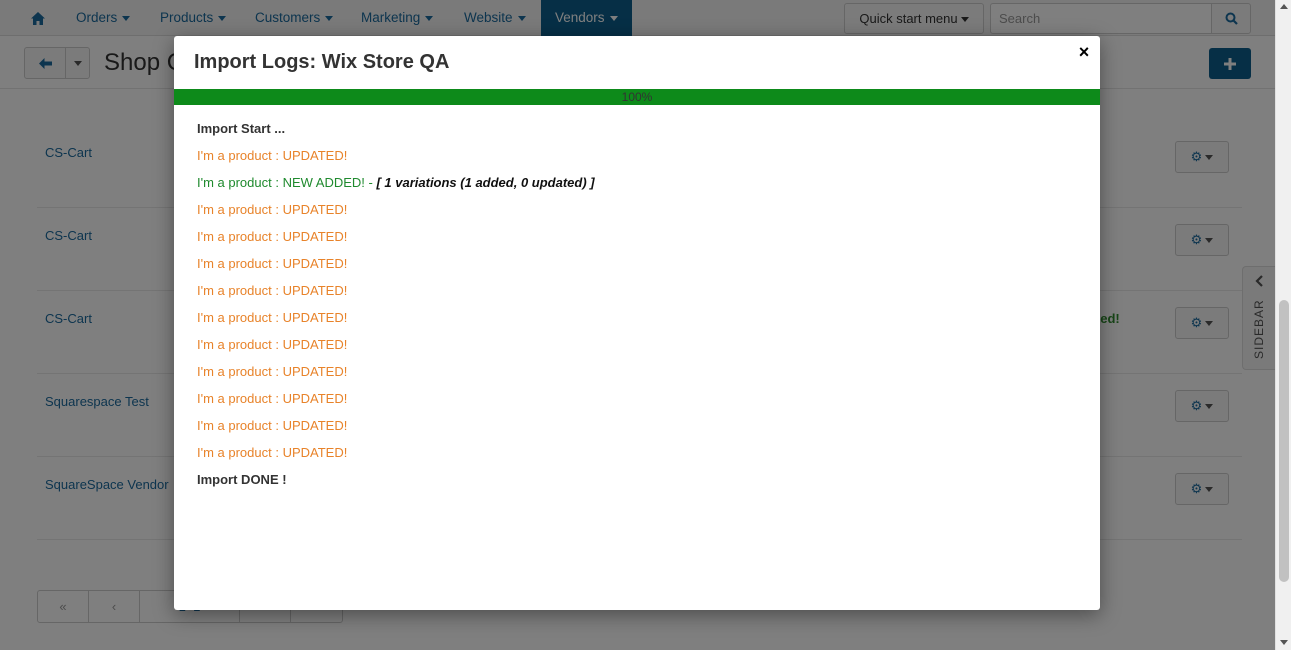 The height and width of the screenshot is (650, 1291). I want to click on scroll-up-icon, so click(1284, 6).